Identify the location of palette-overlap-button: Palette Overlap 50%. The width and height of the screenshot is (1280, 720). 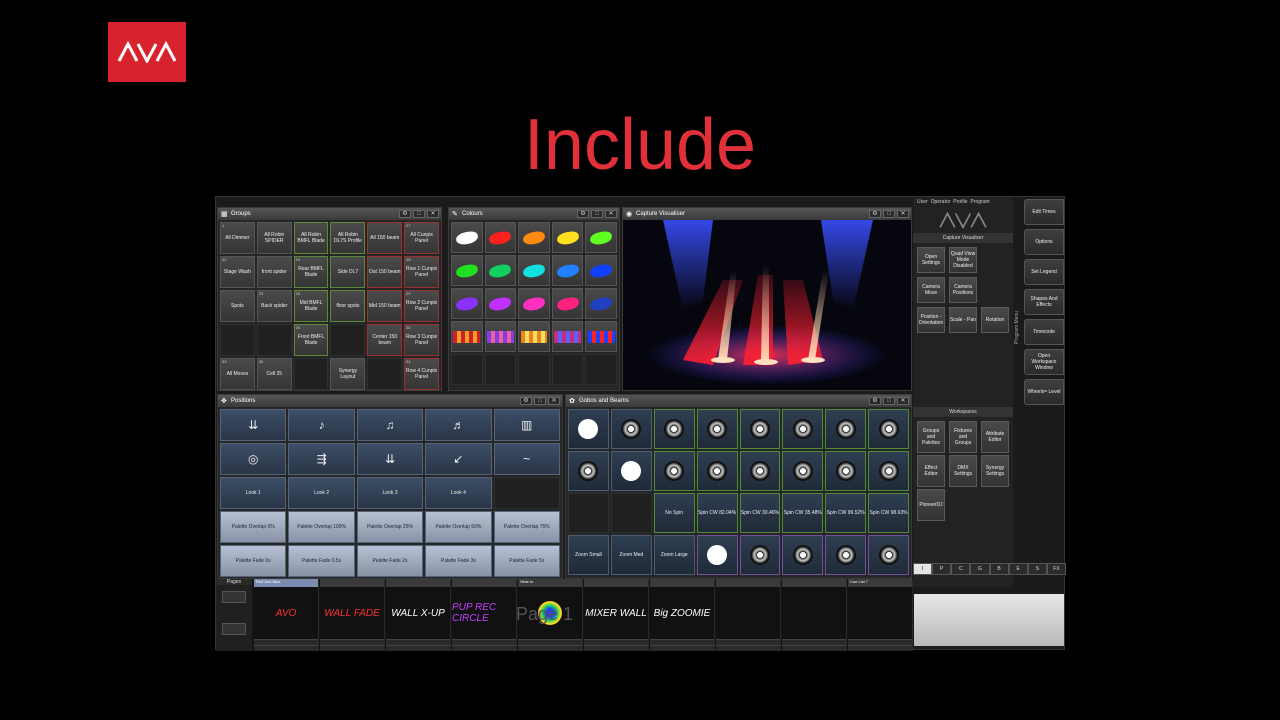
(458, 527).